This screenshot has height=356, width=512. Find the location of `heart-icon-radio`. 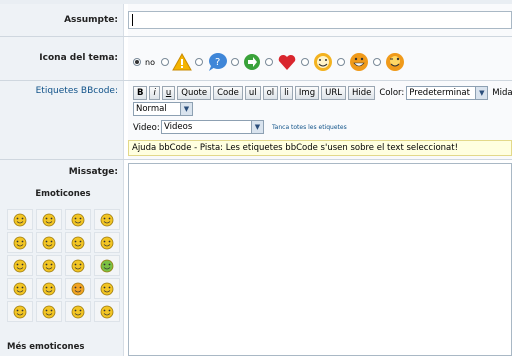

heart-icon-radio is located at coordinates (268, 62).